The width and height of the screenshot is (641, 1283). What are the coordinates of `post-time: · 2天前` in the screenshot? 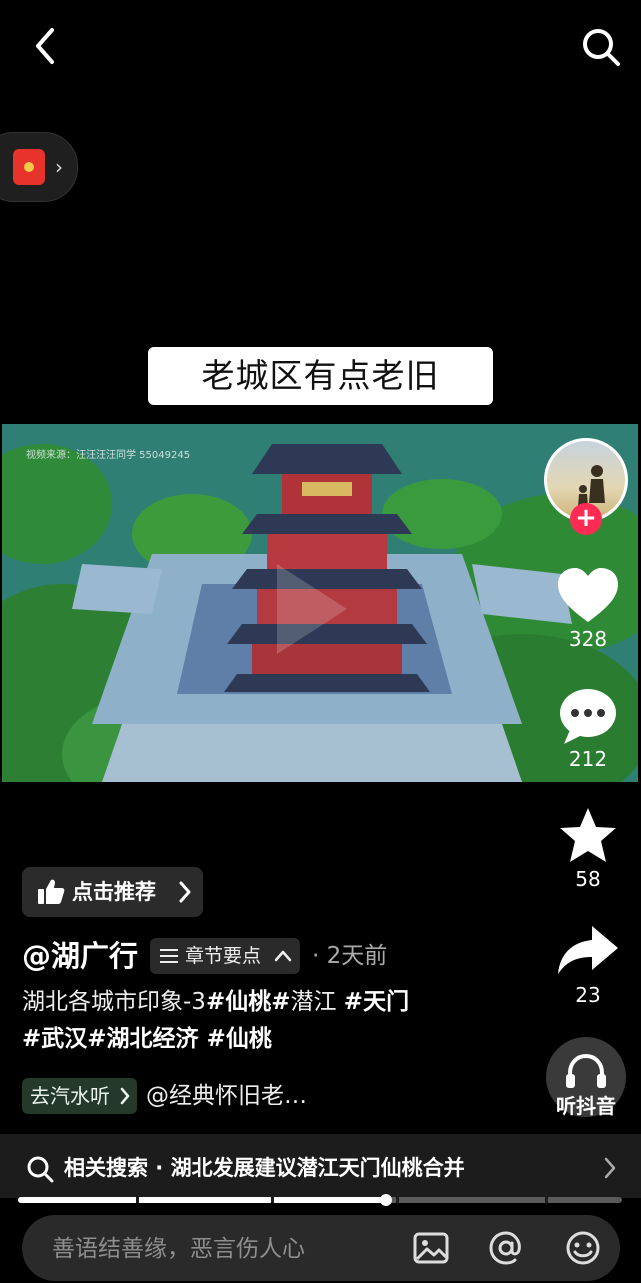 It's located at (350, 956).